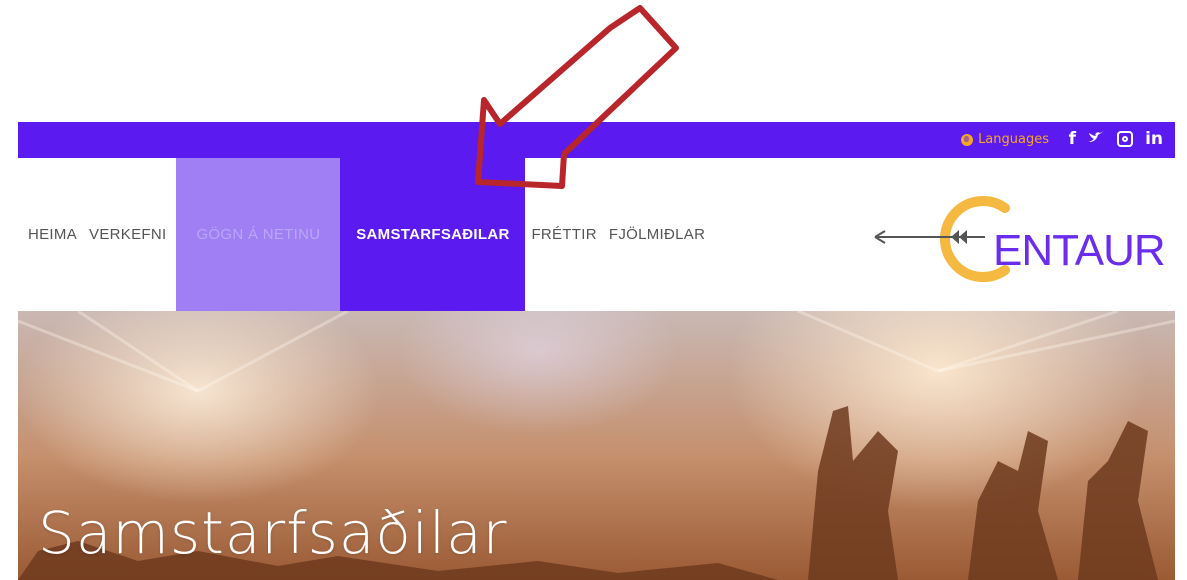 This screenshot has height=580, width=1187. What do you see at coordinates (657, 234) in the screenshot?
I see `nav-item-fjolmidlar: FJÖLMIÐLAR` at bounding box center [657, 234].